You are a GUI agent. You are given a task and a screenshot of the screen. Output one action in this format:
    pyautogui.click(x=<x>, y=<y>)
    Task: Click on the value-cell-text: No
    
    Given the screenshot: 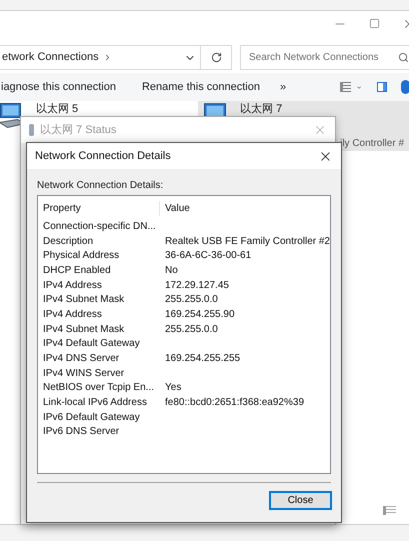 What is the action you would take?
    pyautogui.click(x=171, y=271)
    